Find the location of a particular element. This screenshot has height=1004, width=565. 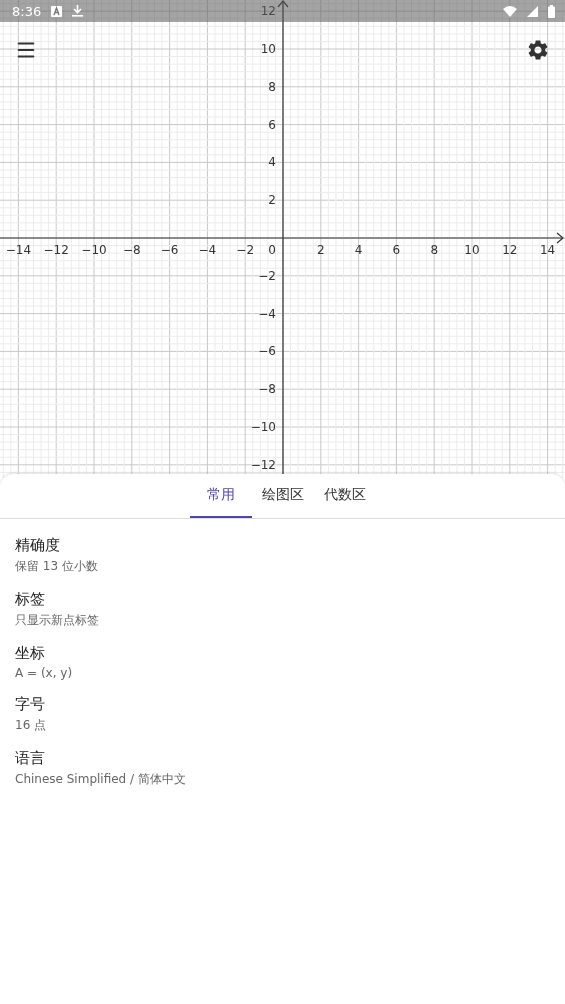

battery-icon is located at coordinates (551, 11).